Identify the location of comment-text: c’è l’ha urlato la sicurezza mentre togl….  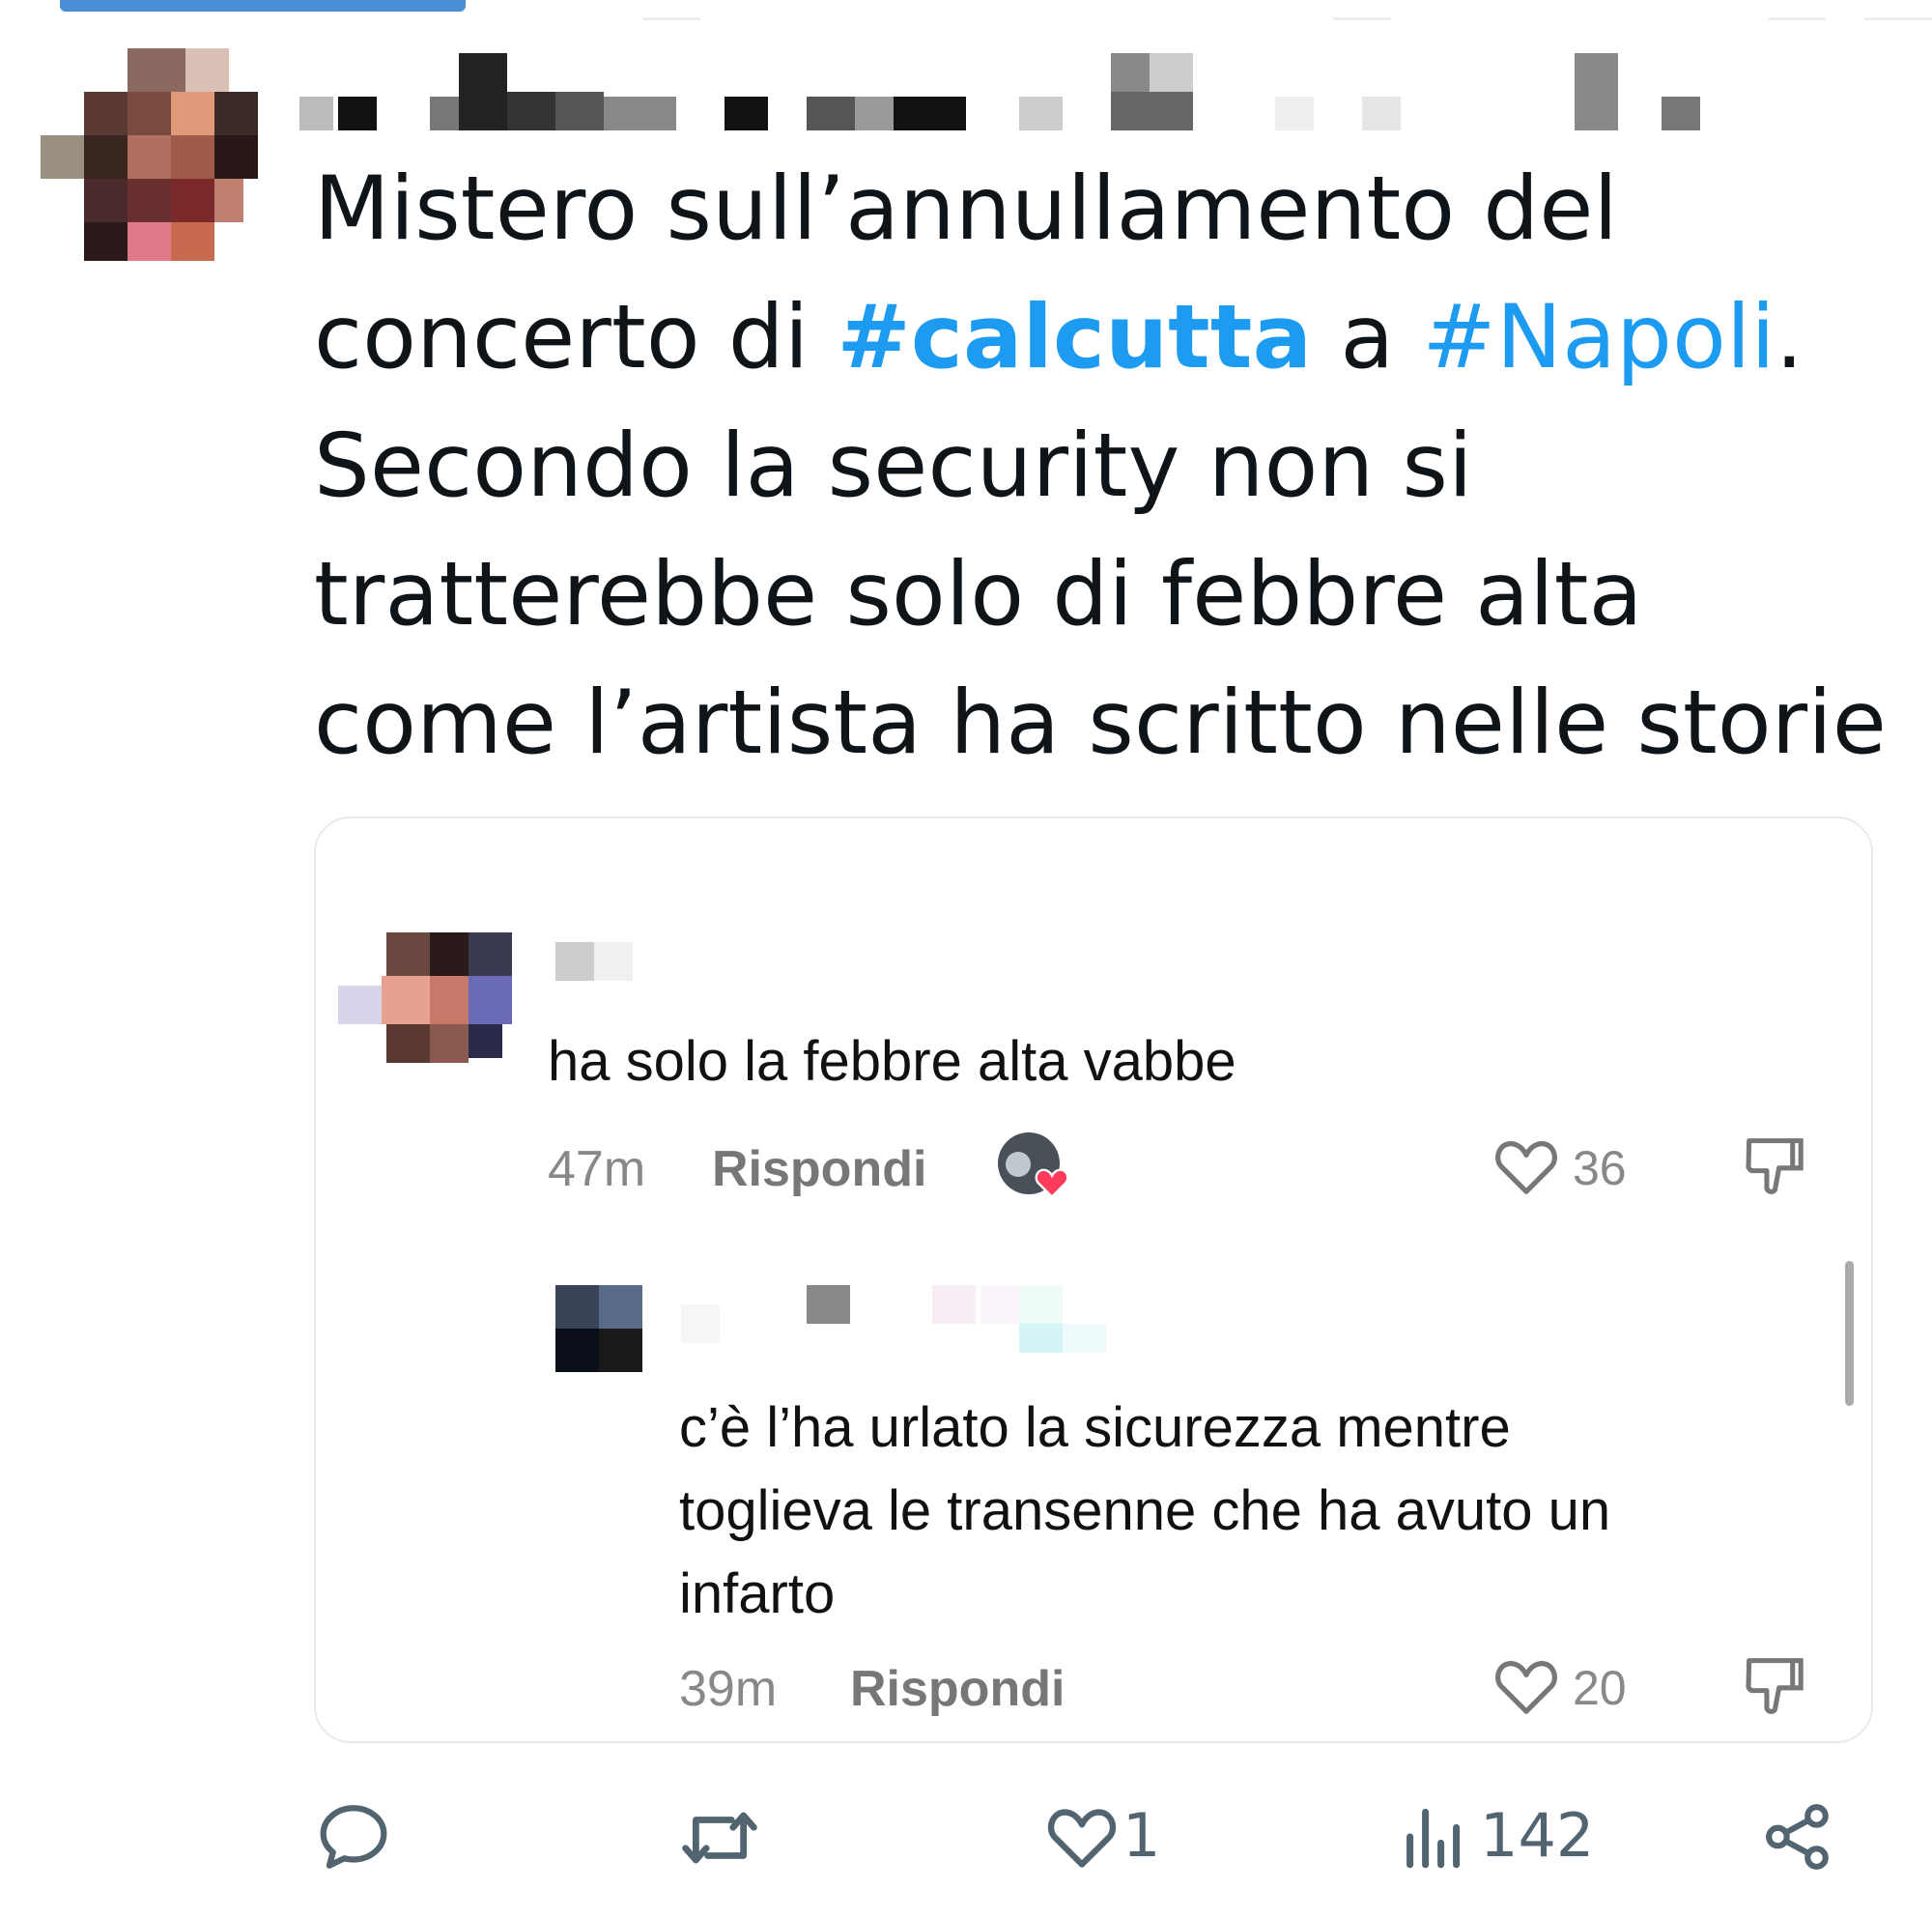
(1144, 1511).